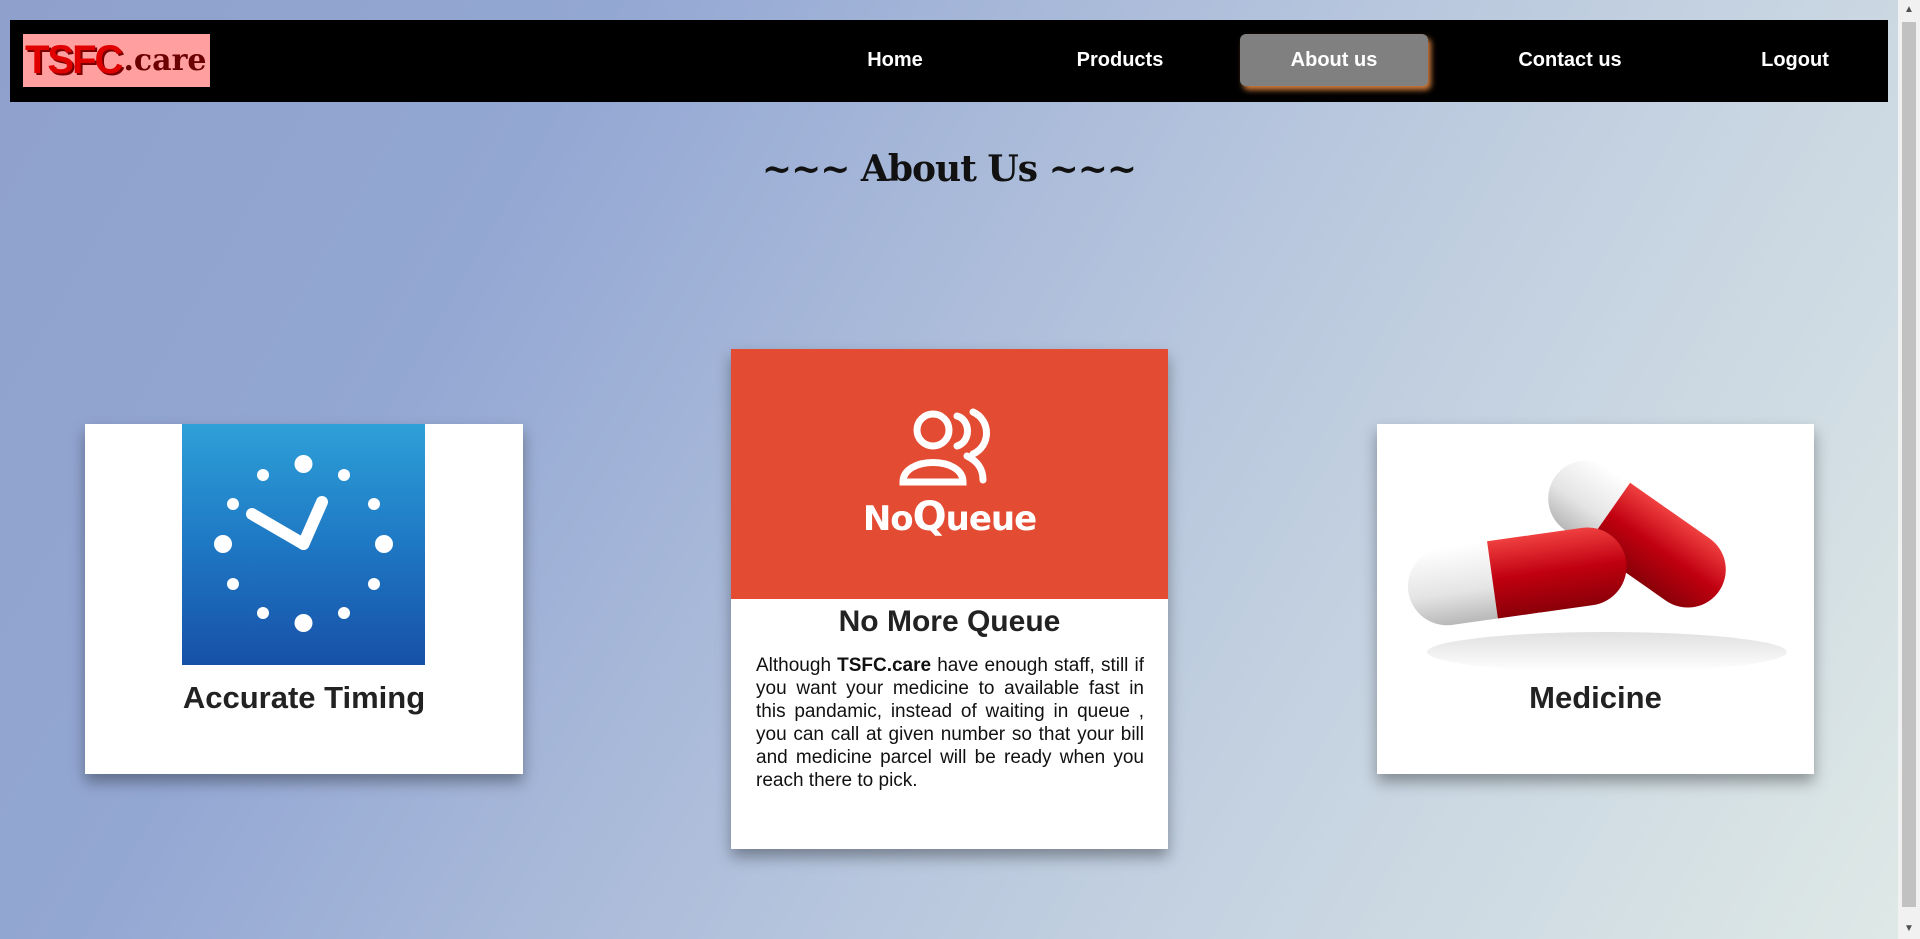 The image size is (1920, 939). I want to click on card-medicine: Medicine, so click(1595, 599).